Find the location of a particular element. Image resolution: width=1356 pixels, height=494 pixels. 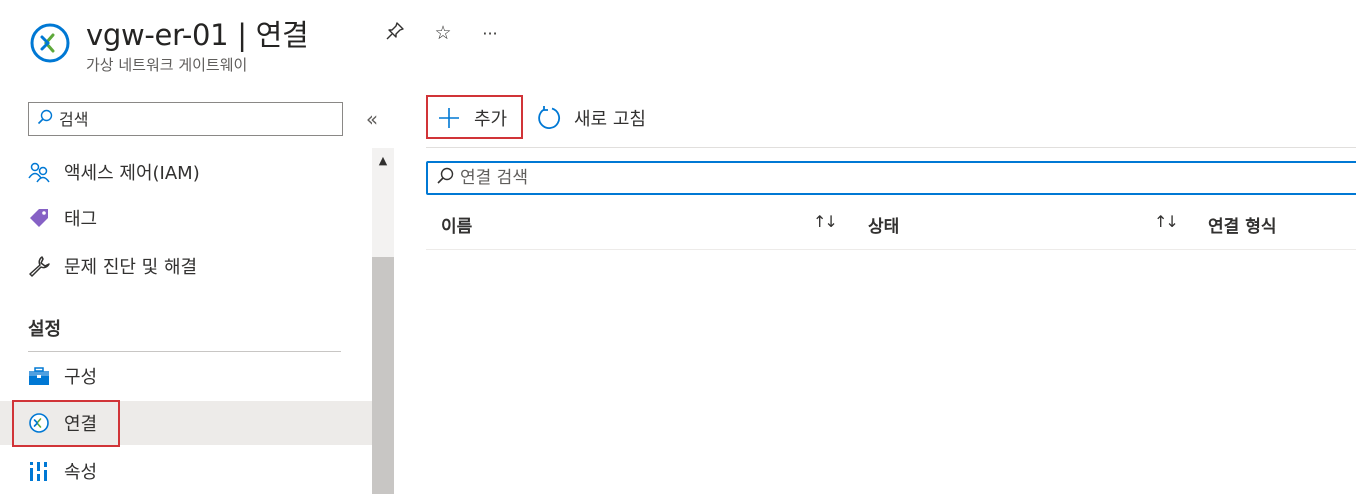

sidebar-item-label: 액세스 제어(IAM) is located at coordinates (132, 173).